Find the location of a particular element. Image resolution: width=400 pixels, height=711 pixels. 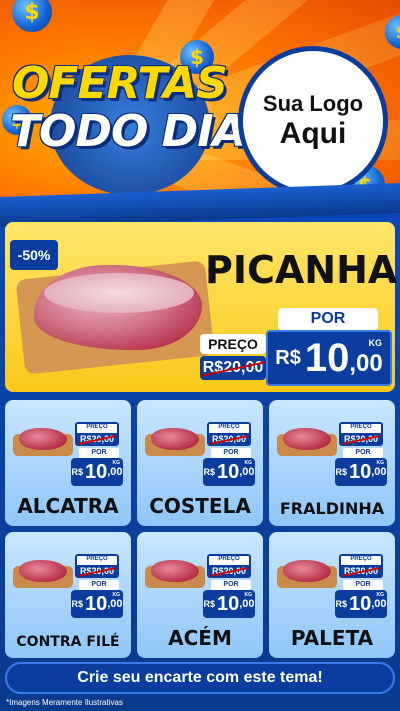

featured-price: R$ 10 ,00 KG is located at coordinates (329, 358).